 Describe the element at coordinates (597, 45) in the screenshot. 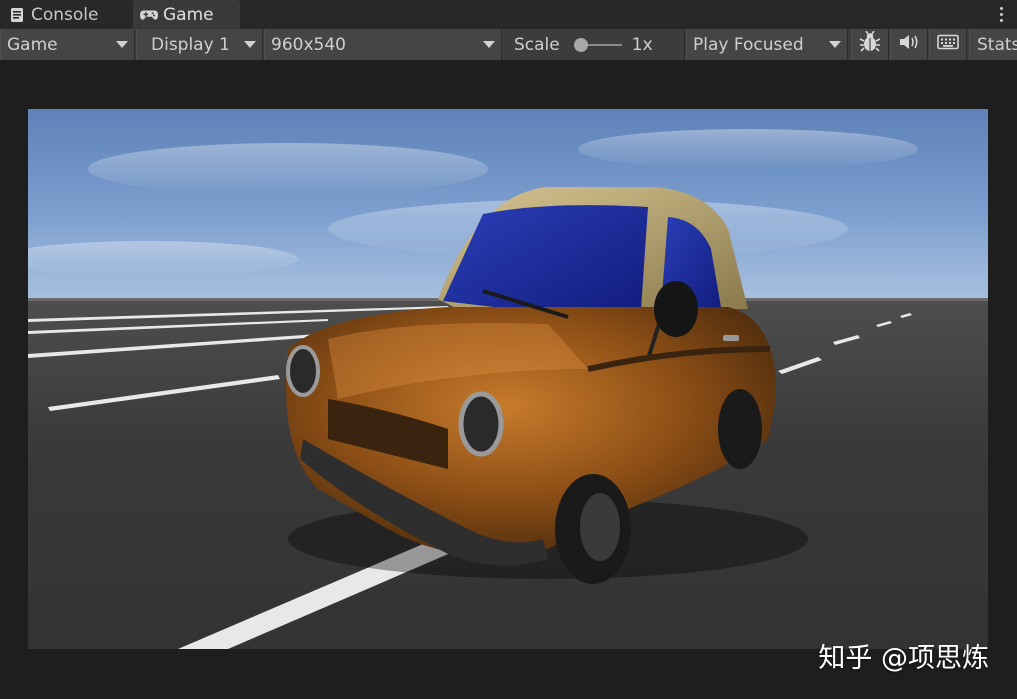

I see `scale-slider` at that location.